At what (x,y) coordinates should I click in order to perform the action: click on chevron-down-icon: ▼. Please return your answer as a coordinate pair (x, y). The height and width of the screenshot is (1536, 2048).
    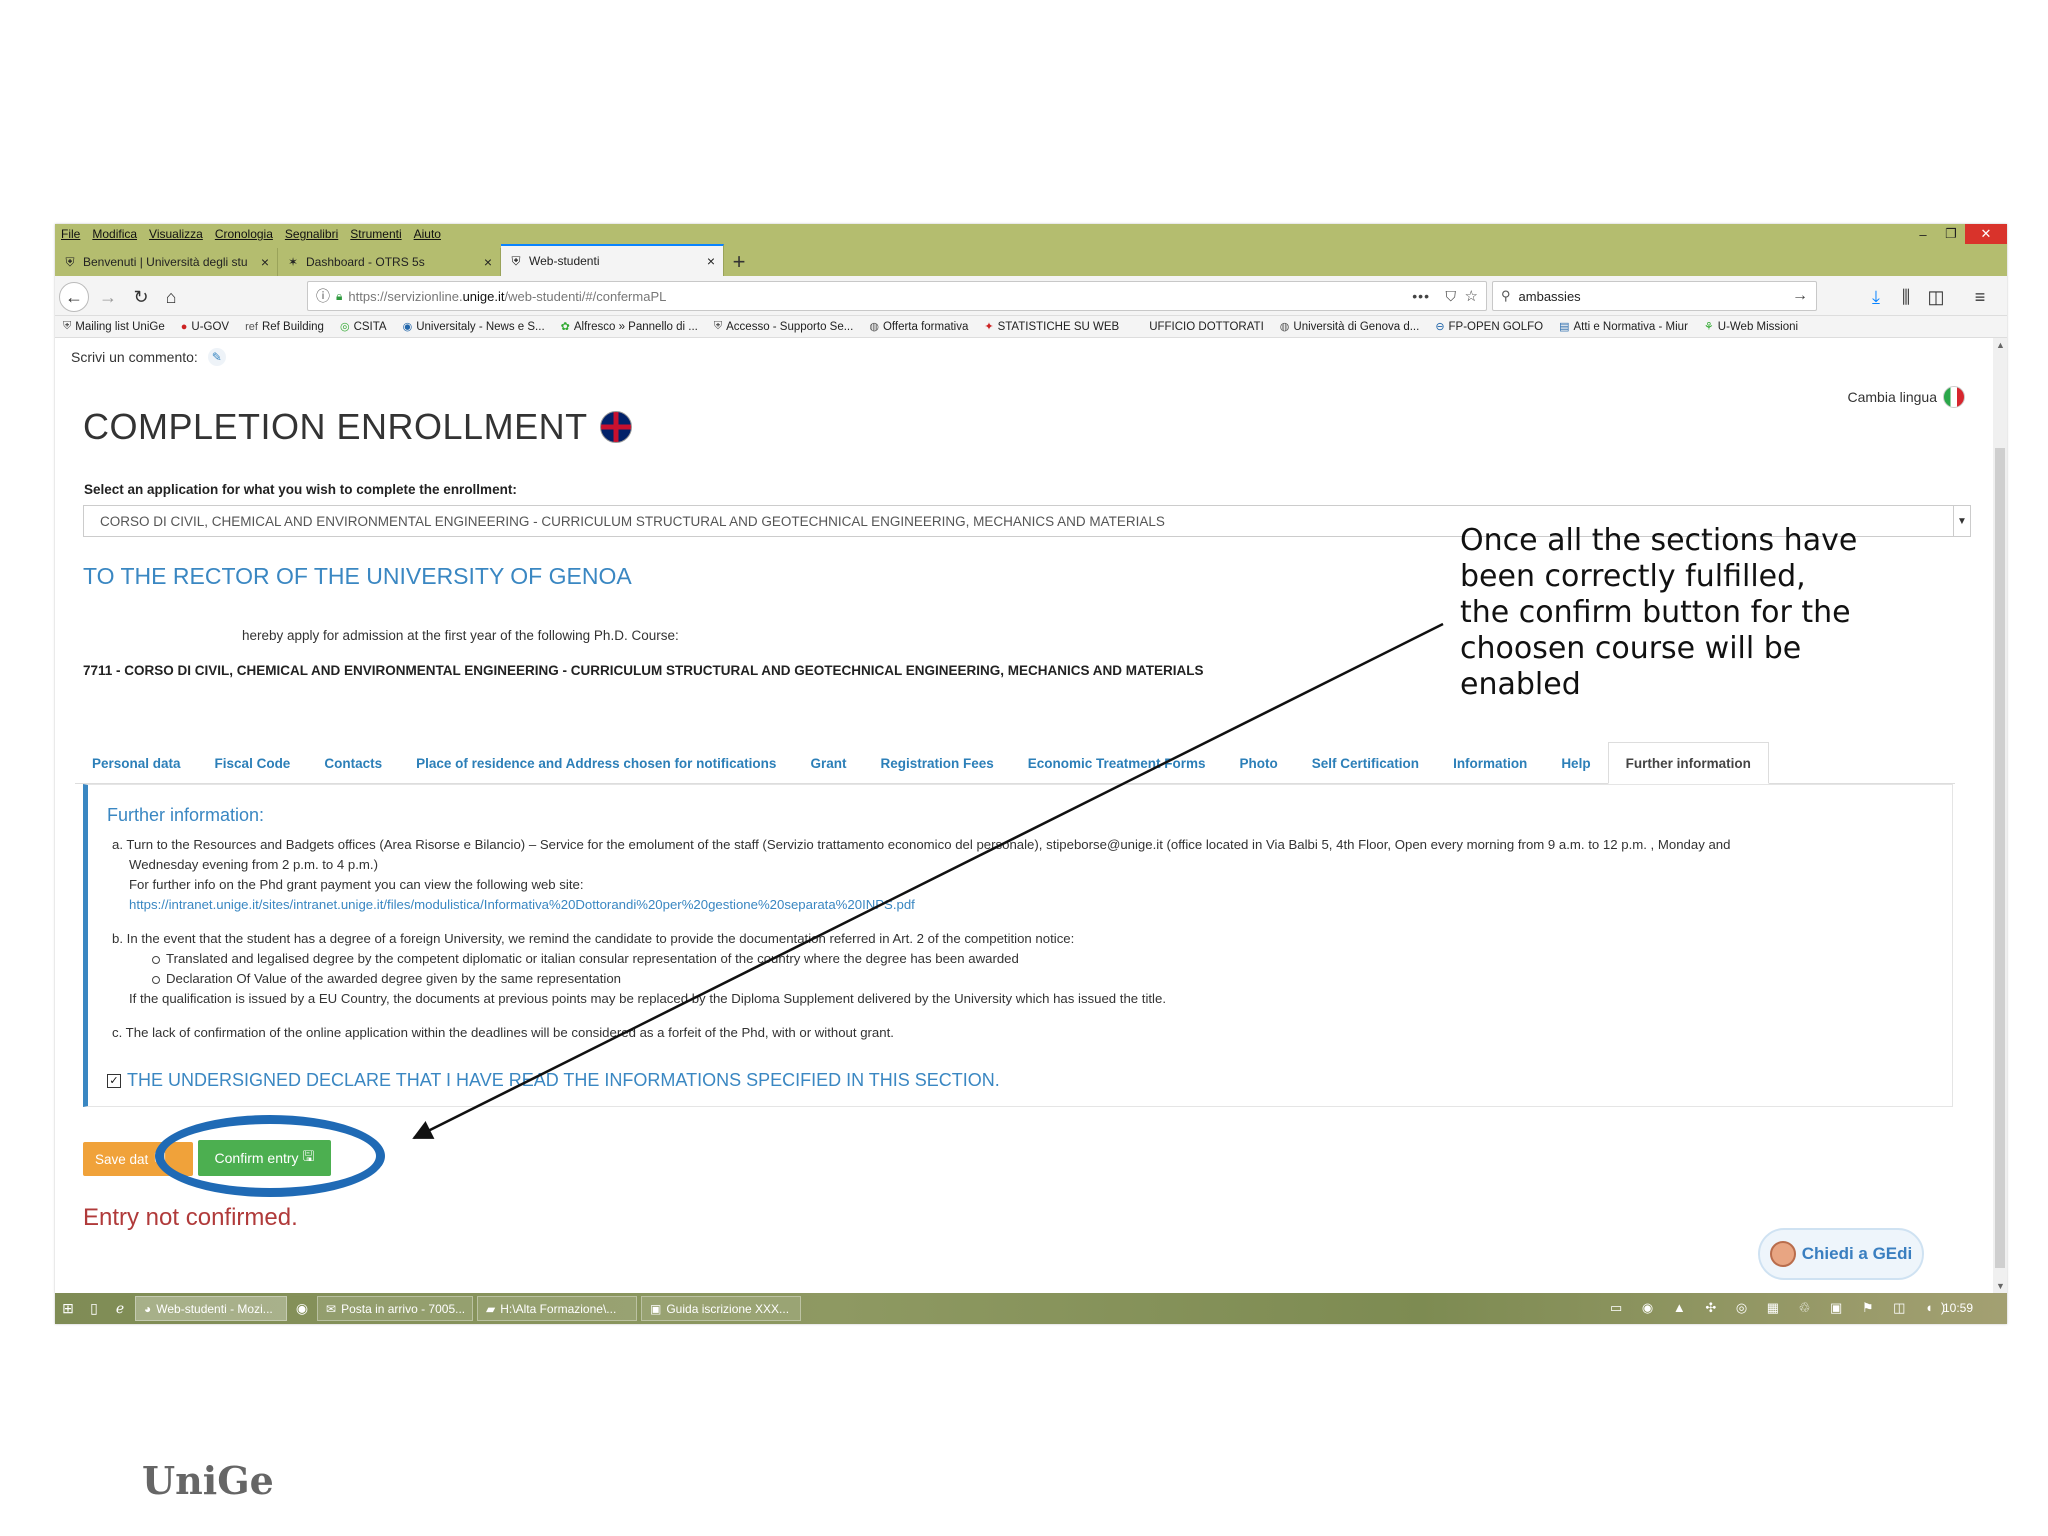
    Looking at the image, I should click on (1961, 521).